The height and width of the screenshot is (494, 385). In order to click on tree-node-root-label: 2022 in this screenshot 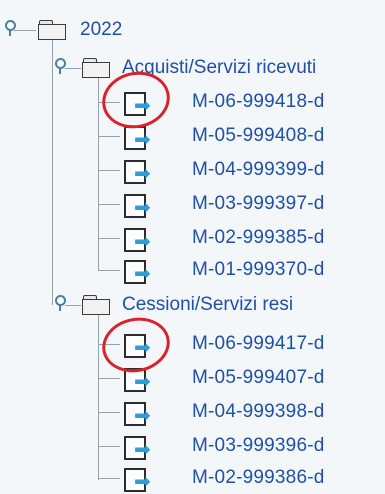, I will do `click(101, 30)`.